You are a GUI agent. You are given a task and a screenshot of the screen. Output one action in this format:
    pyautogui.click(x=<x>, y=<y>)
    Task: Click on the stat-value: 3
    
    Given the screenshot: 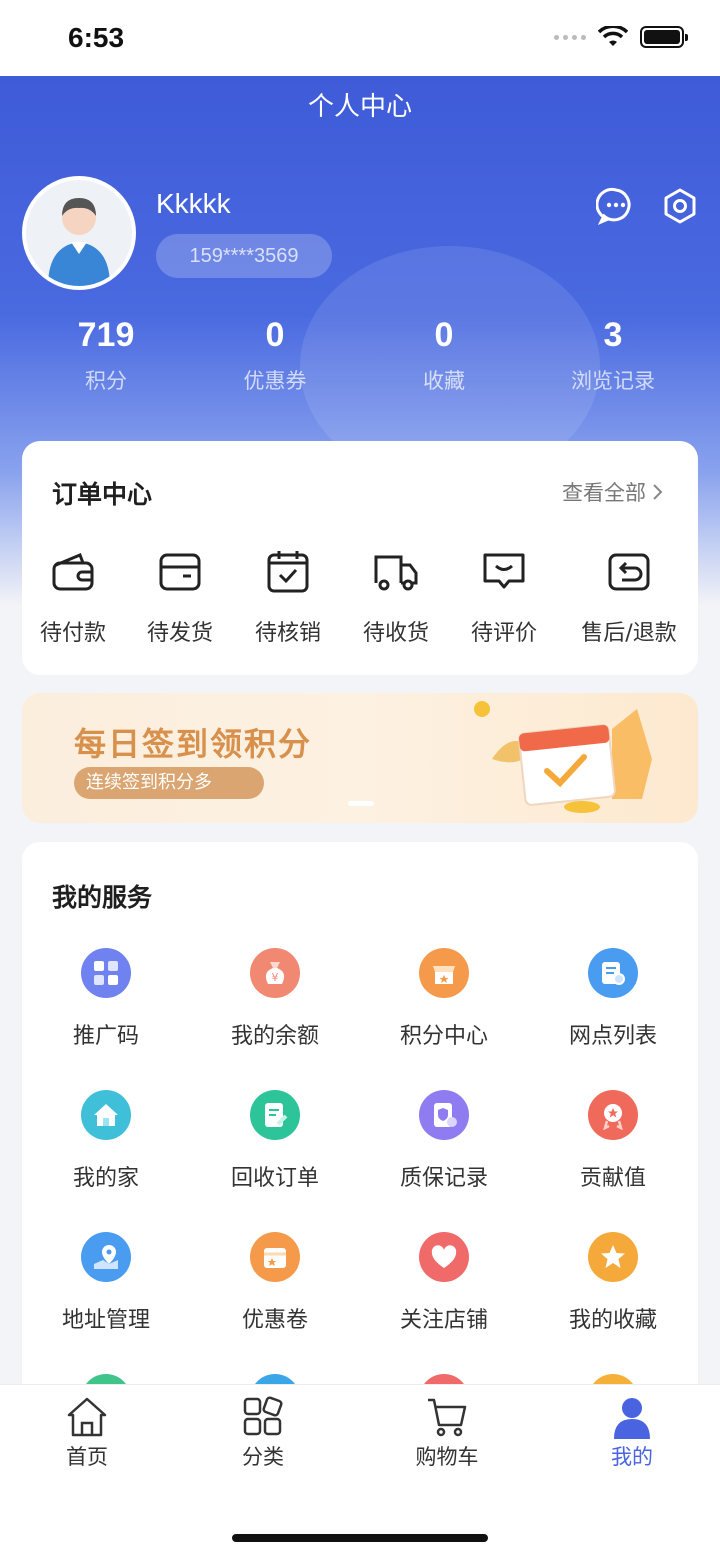 What is the action you would take?
    pyautogui.click(x=613, y=335)
    